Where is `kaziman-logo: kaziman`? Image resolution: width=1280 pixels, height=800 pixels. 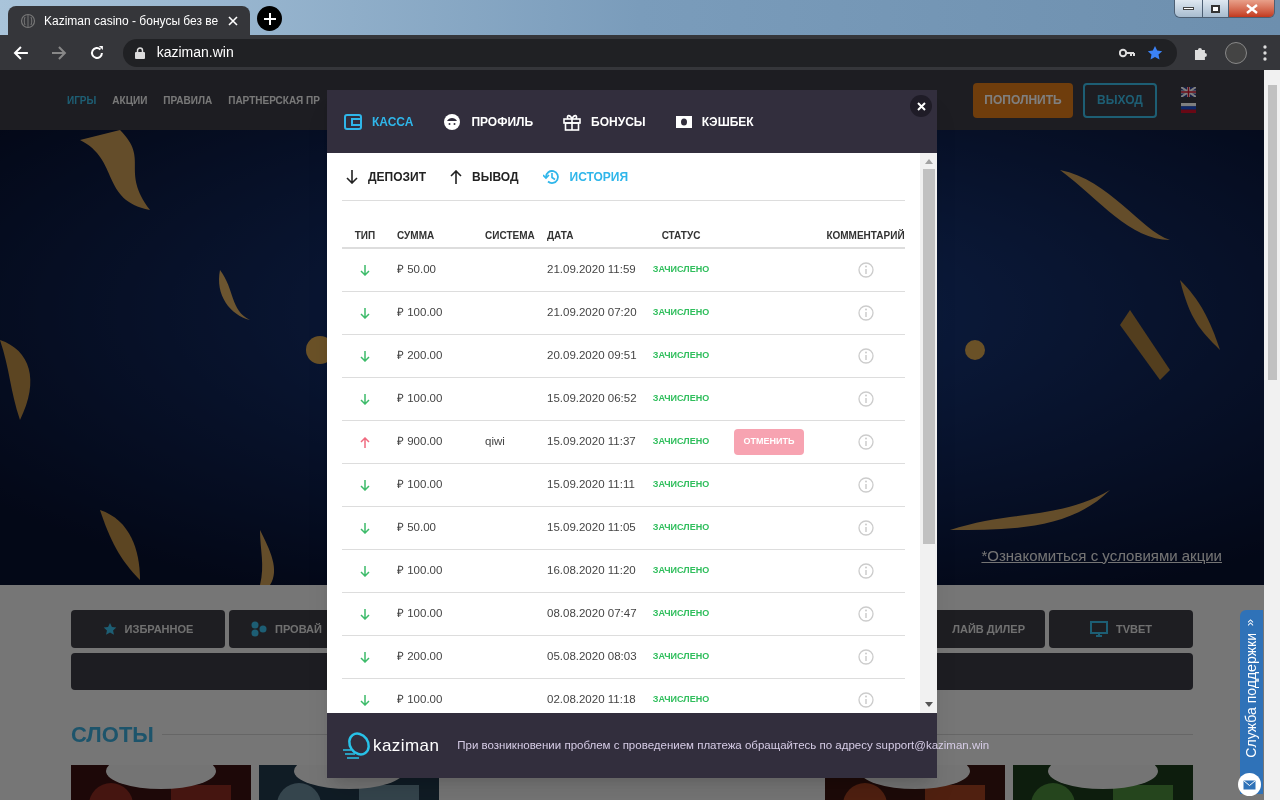
kaziman-logo: kaziman is located at coordinates (391, 745).